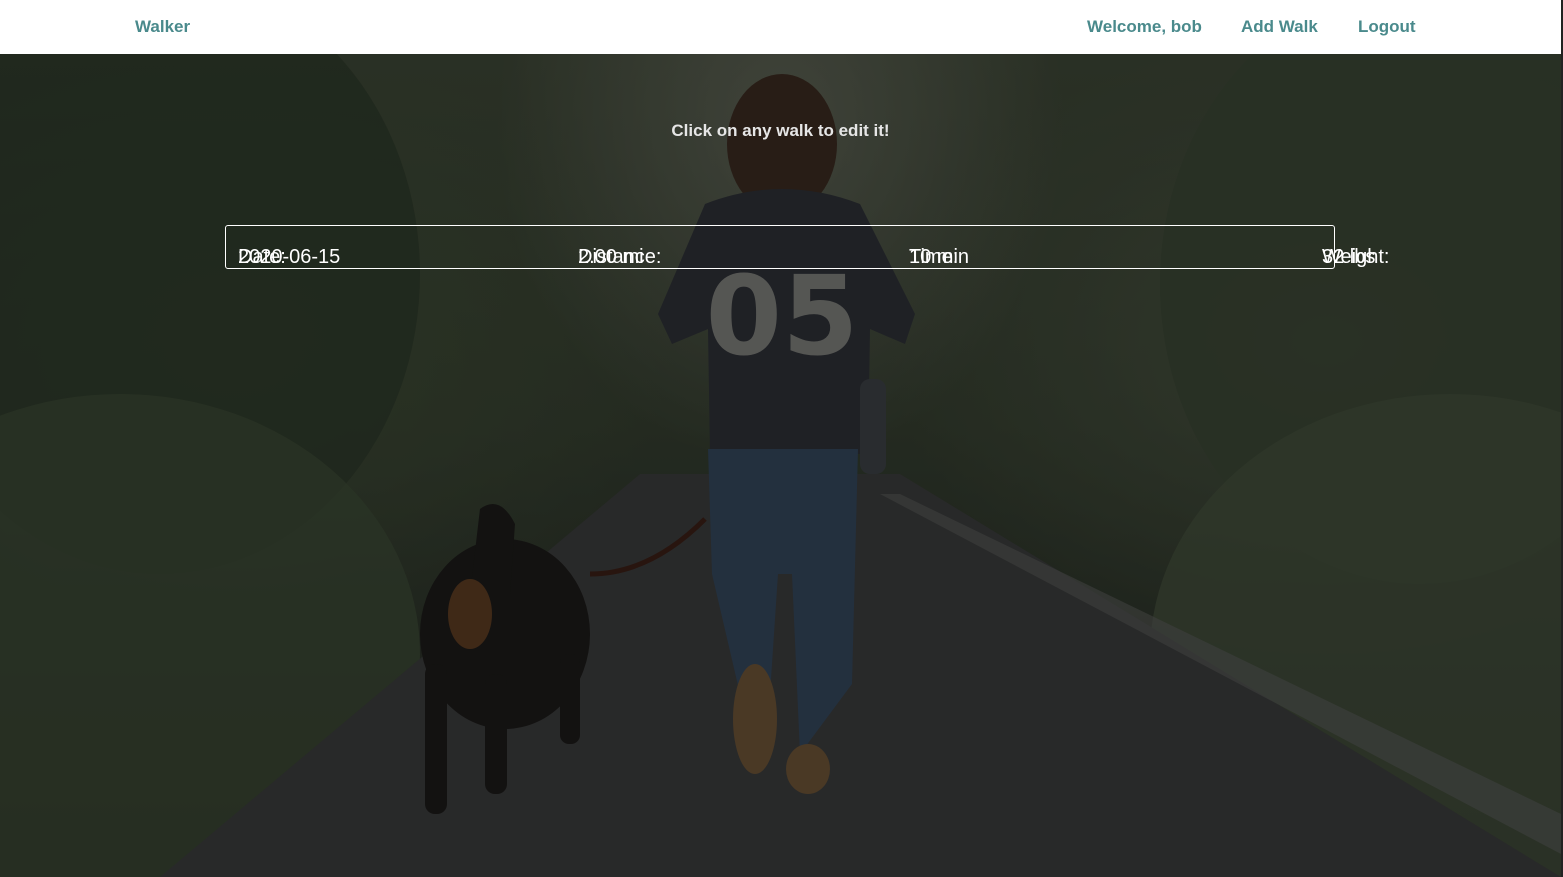  What do you see at coordinates (1349, 257) in the screenshot?
I see `walk-weight-value: 32 lbs` at bounding box center [1349, 257].